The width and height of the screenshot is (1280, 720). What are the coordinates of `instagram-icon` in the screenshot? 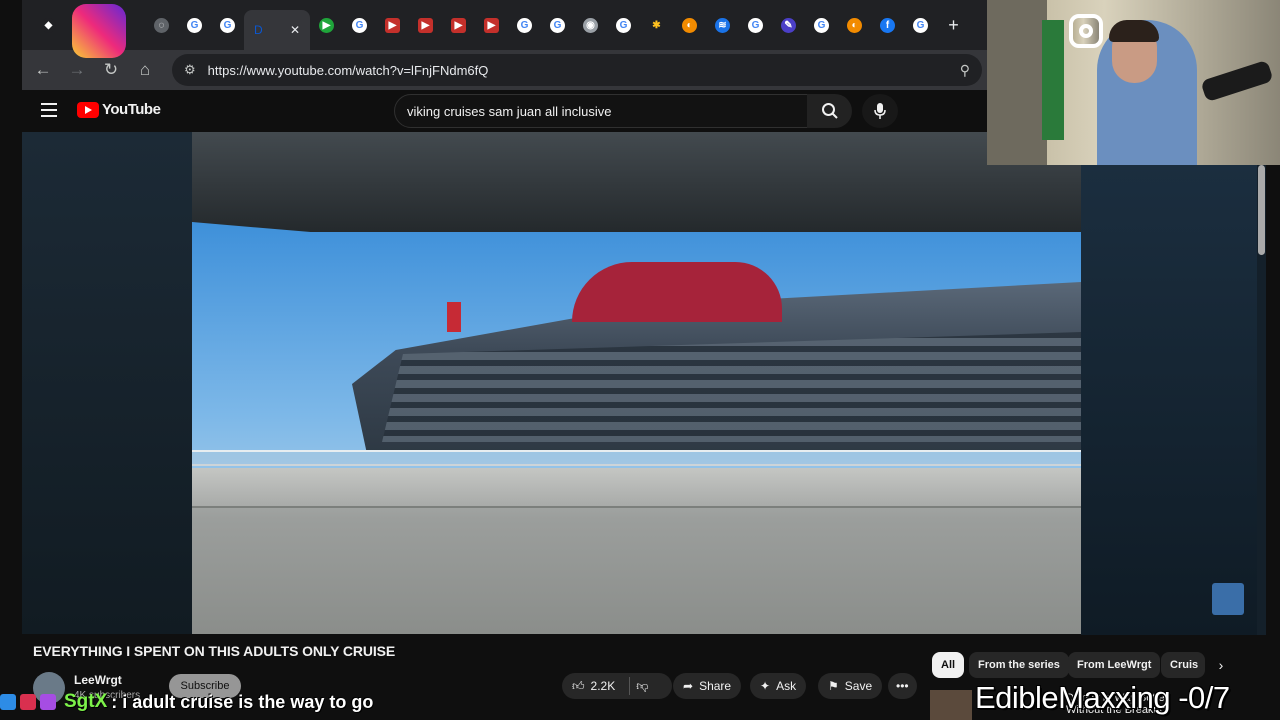 It's located at (587, 31).